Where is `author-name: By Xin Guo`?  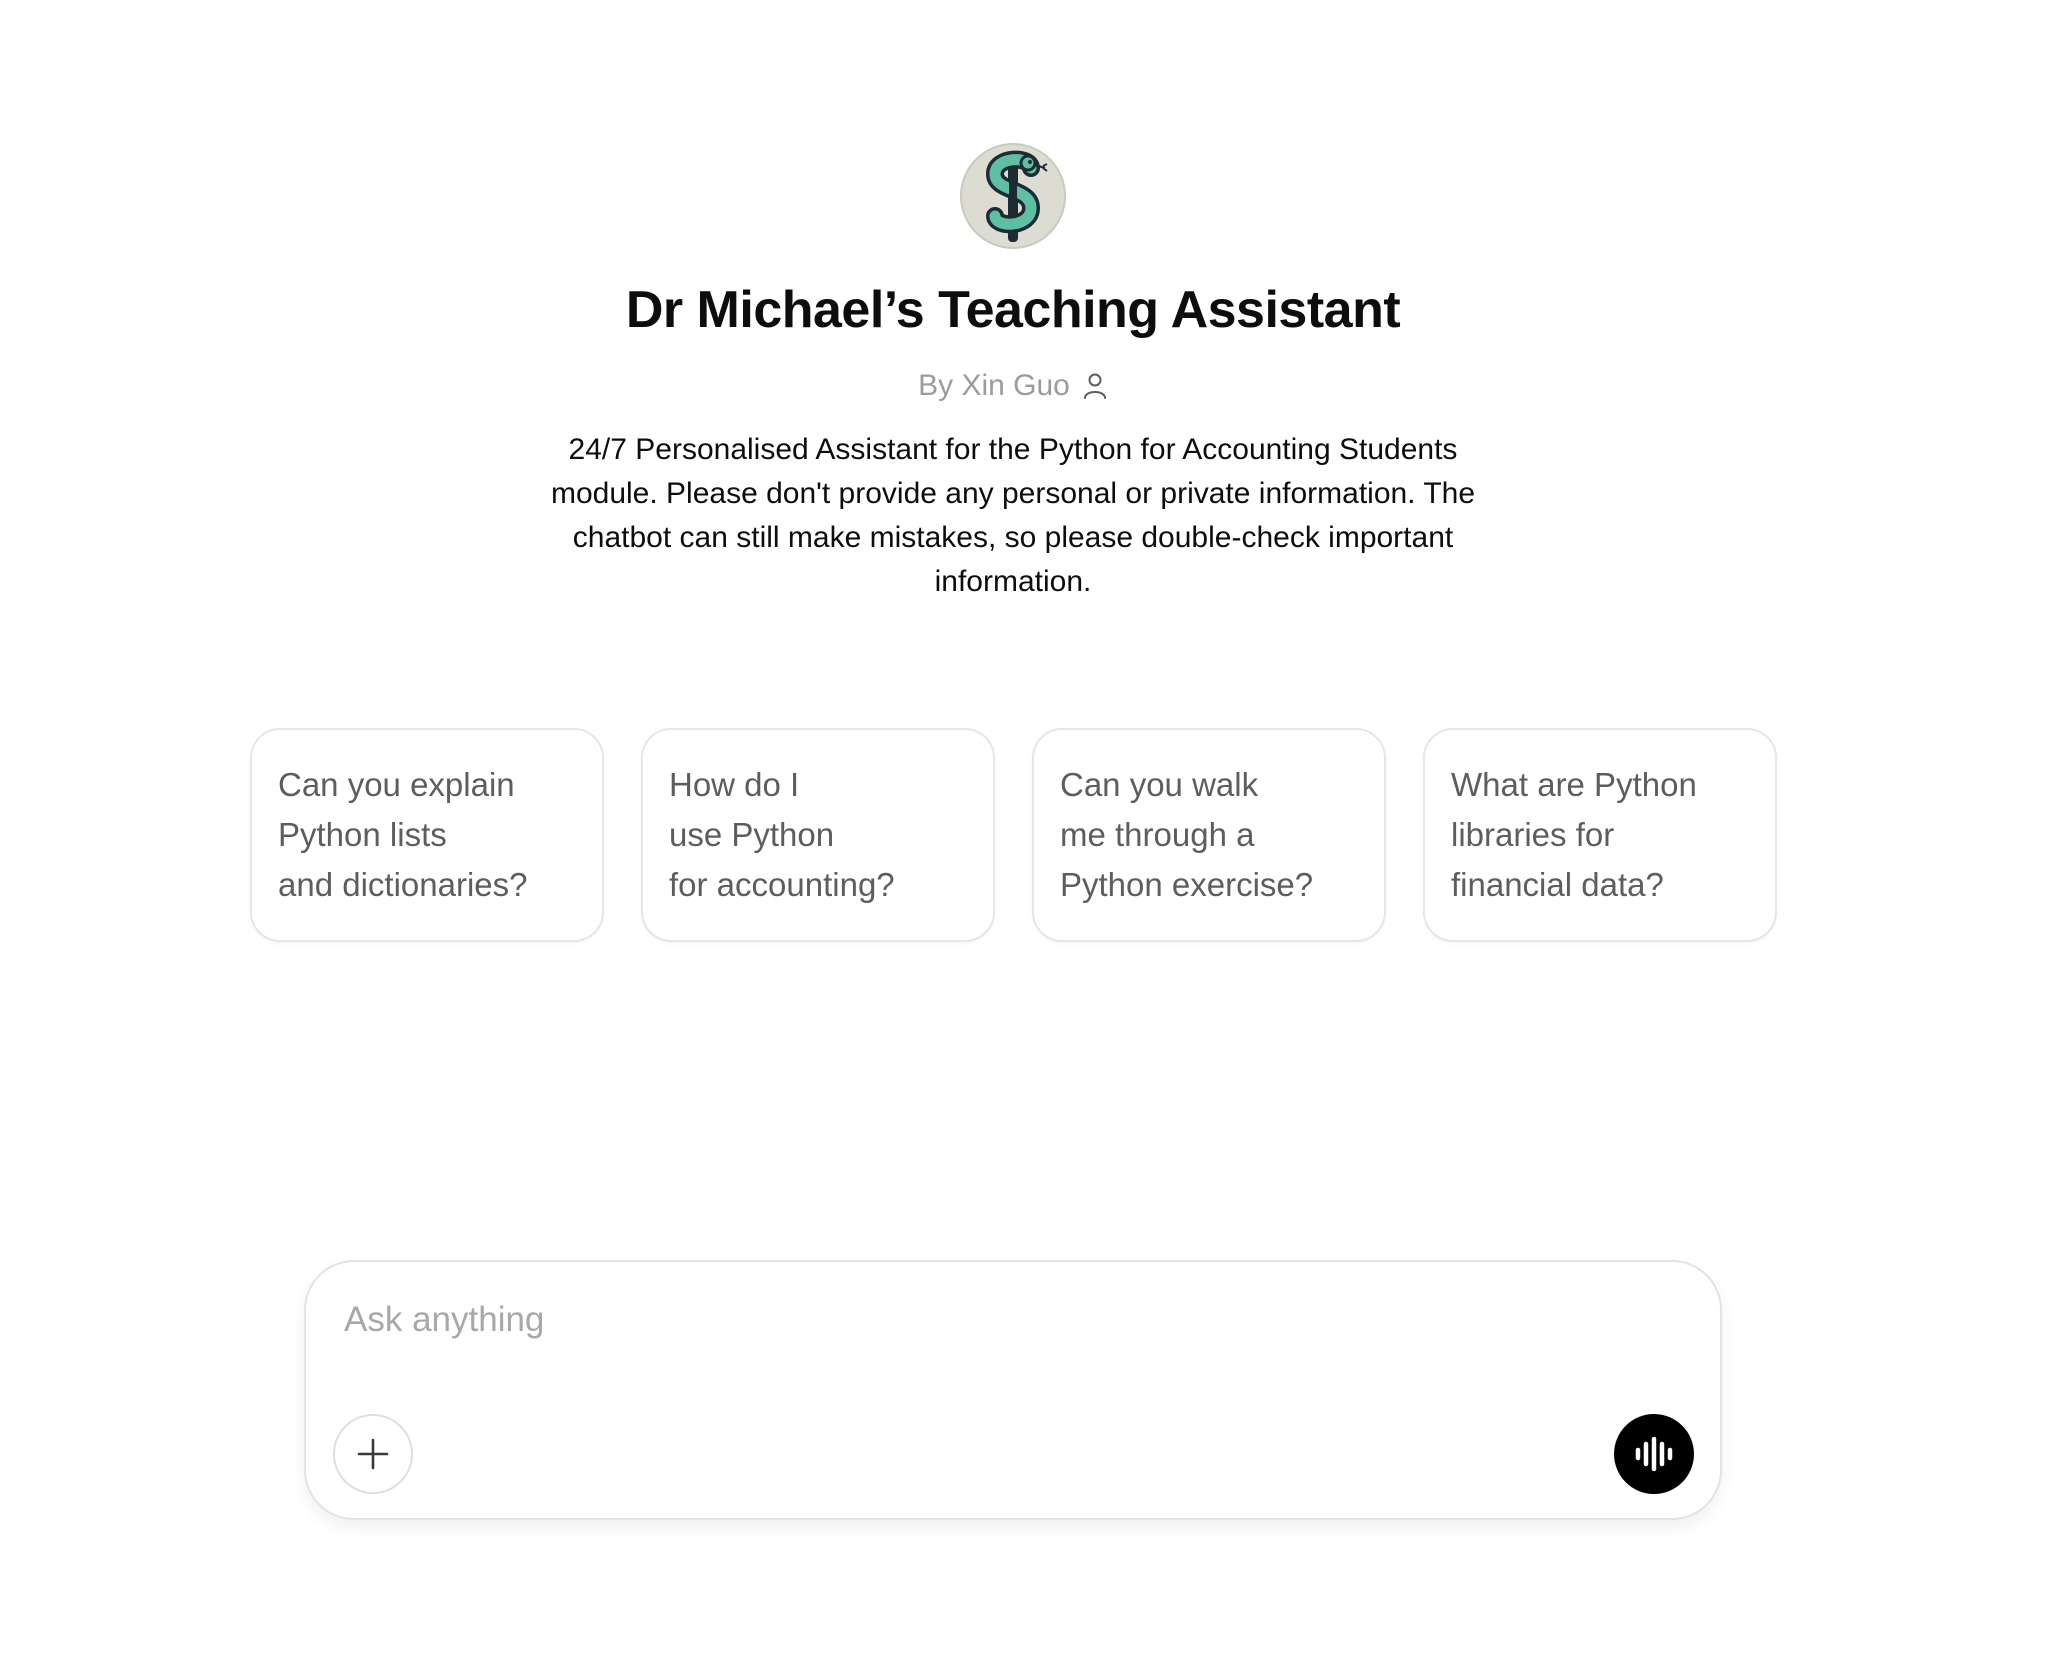 author-name: By Xin Guo is located at coordinates (994, 385).